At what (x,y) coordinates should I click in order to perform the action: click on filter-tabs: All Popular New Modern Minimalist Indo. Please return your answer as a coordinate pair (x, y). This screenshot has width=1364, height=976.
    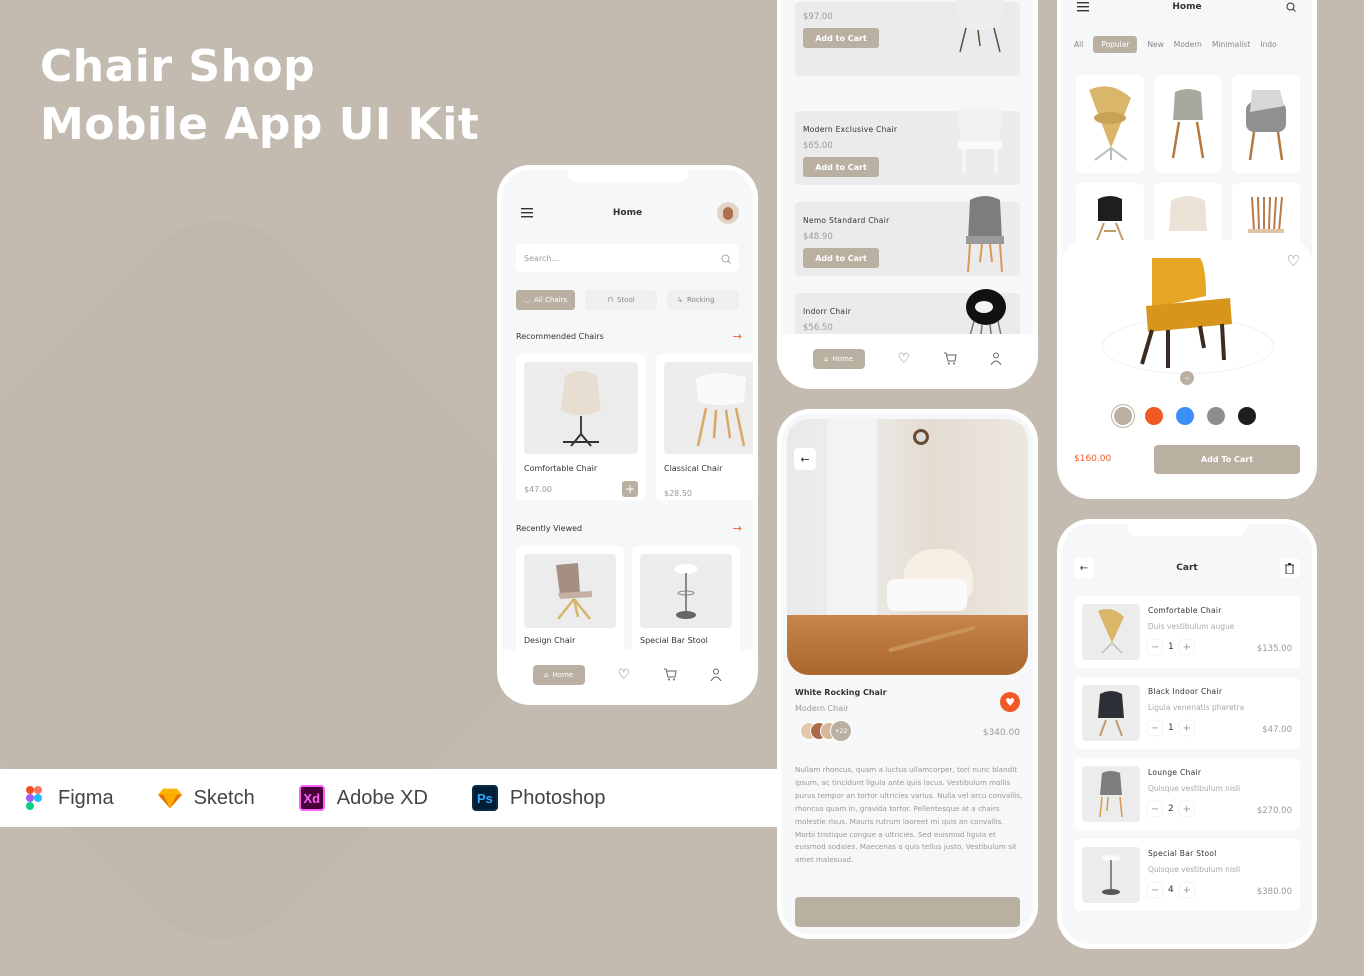
    Looking at the image, I should click on (1175, 44).